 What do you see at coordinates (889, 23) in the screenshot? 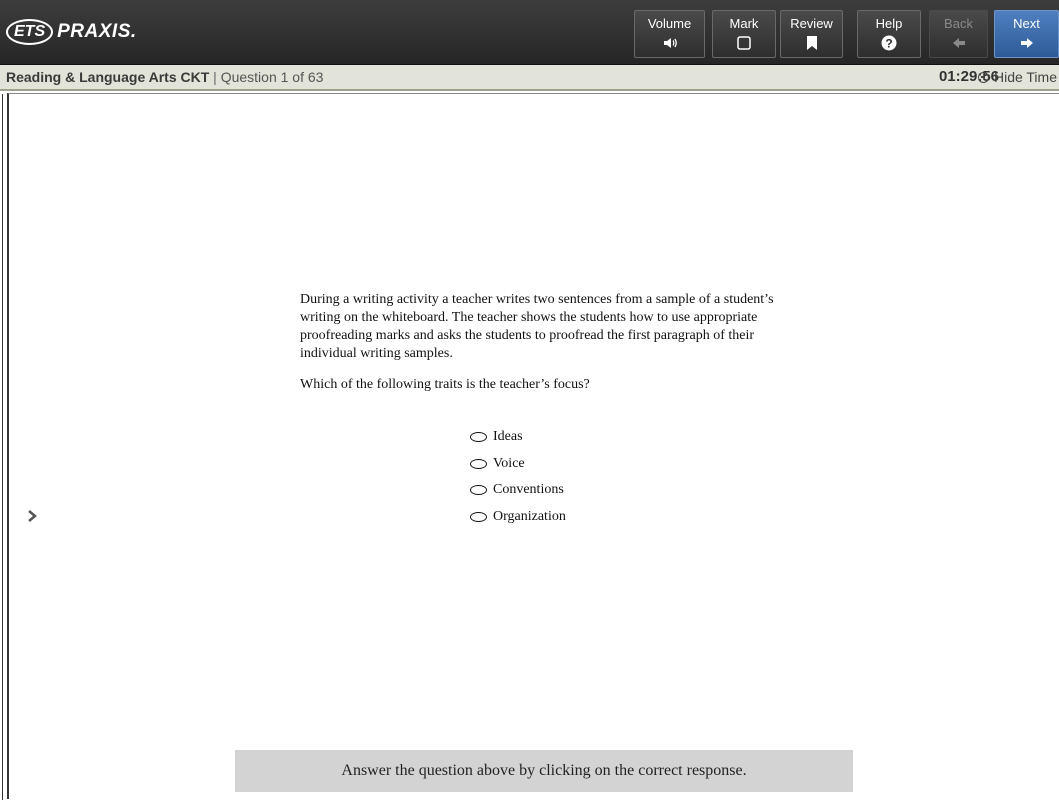
I see `help-button-label: Help` at bounding box center [889, 23].